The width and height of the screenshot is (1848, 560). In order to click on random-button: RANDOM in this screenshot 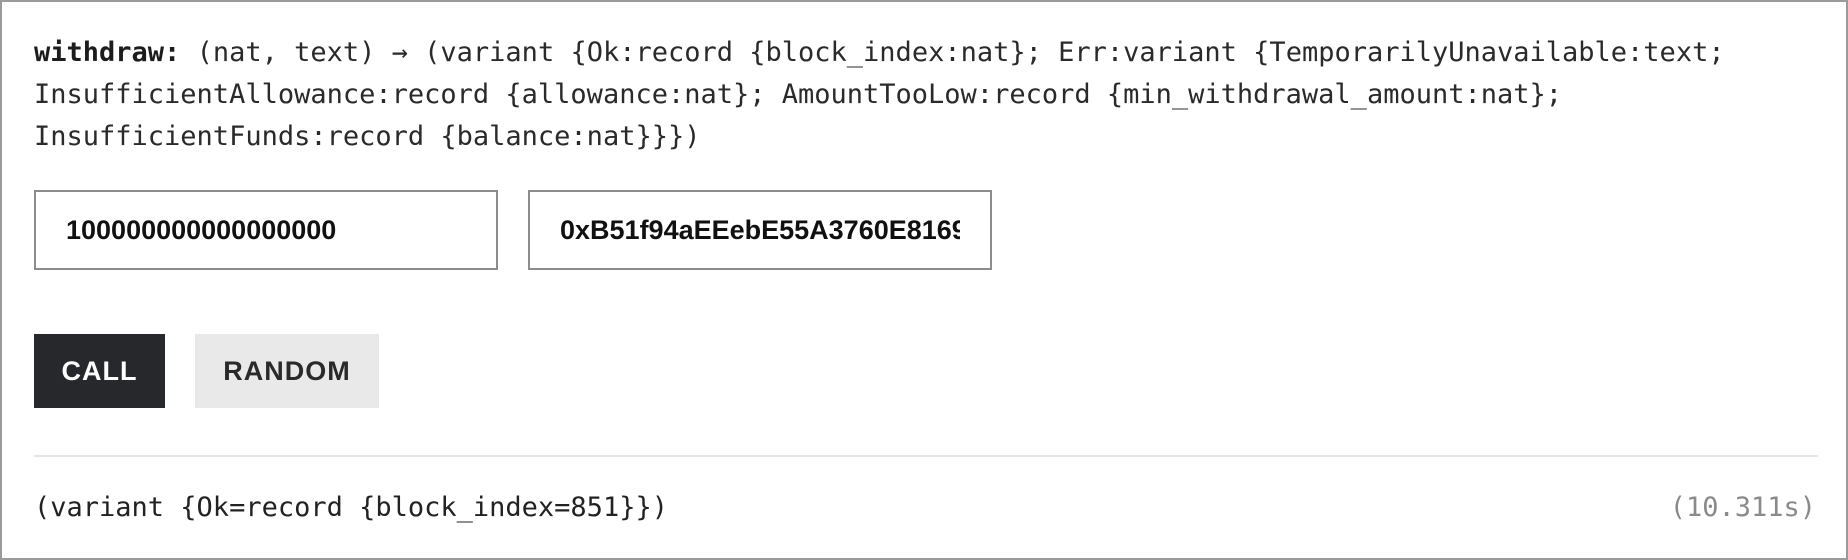, I will do `click(287, 371)`.